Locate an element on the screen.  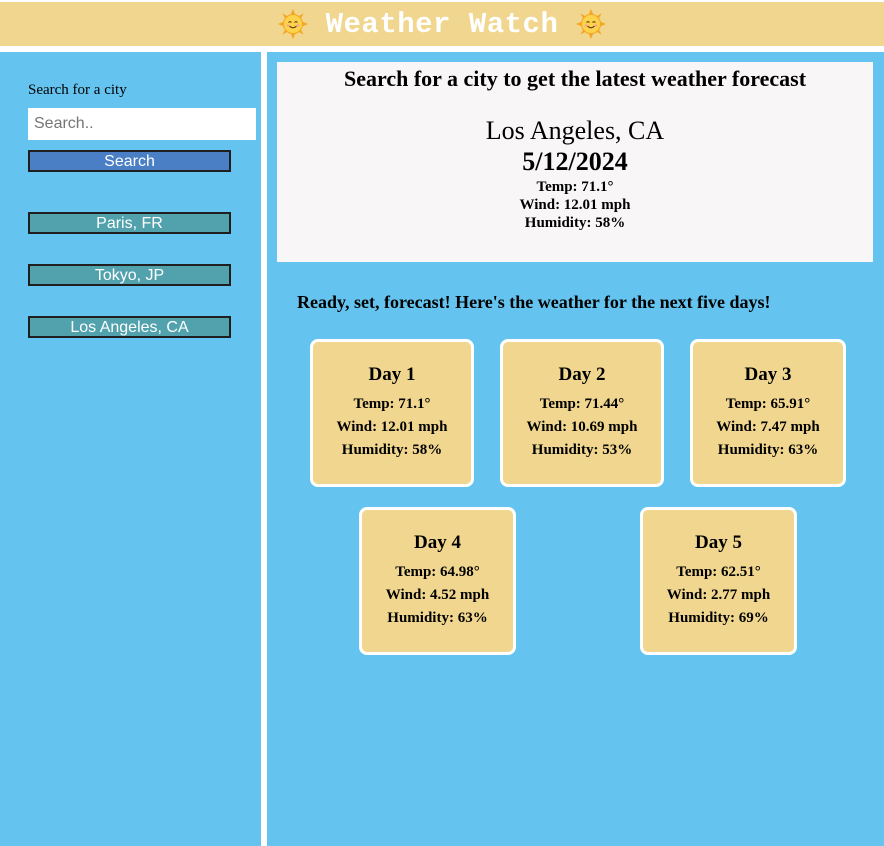
forecast-temp: Temp: 65.91° is located at coordinates (768, 404).